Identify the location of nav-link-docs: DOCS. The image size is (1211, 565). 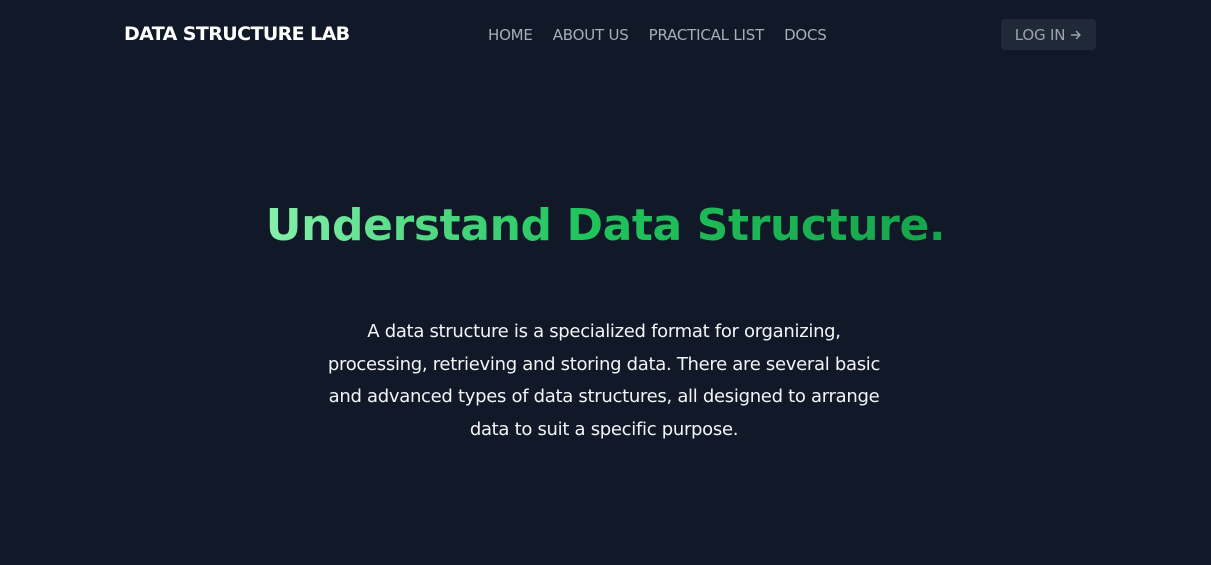
(805, 35).